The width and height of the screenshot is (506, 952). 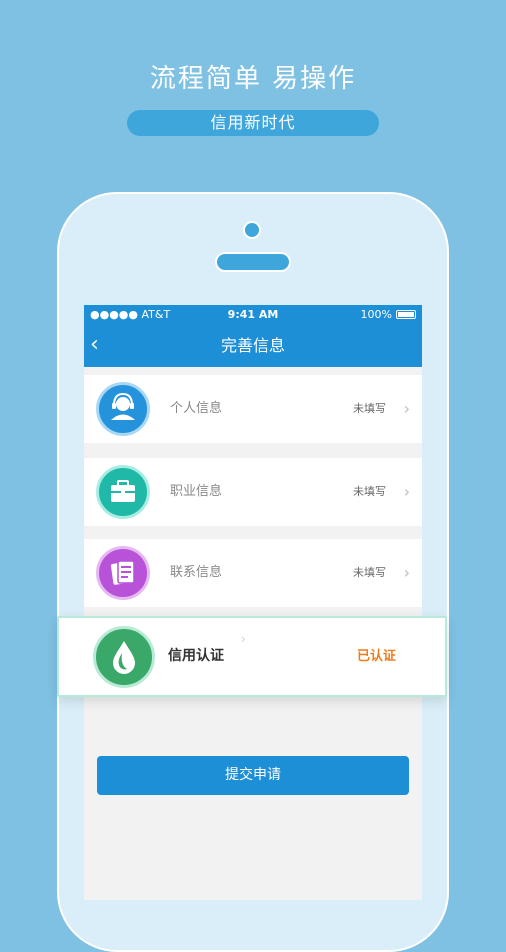 I want to click on headline: 流程简单 易操作, so click(x=253, y=79).